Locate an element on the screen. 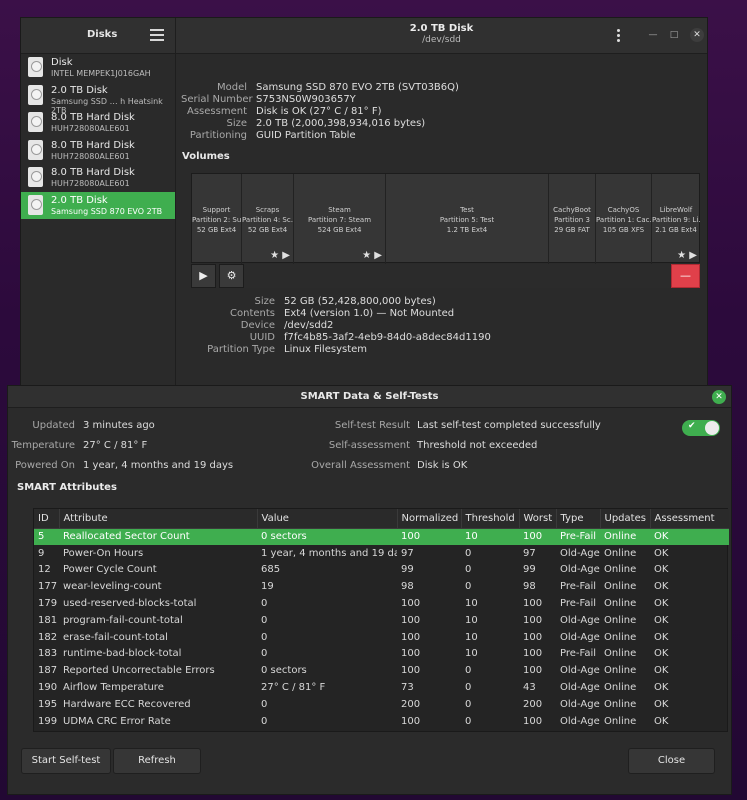 The image size is (747, 800). column-header: Worst is located at coordinates (538, 519).